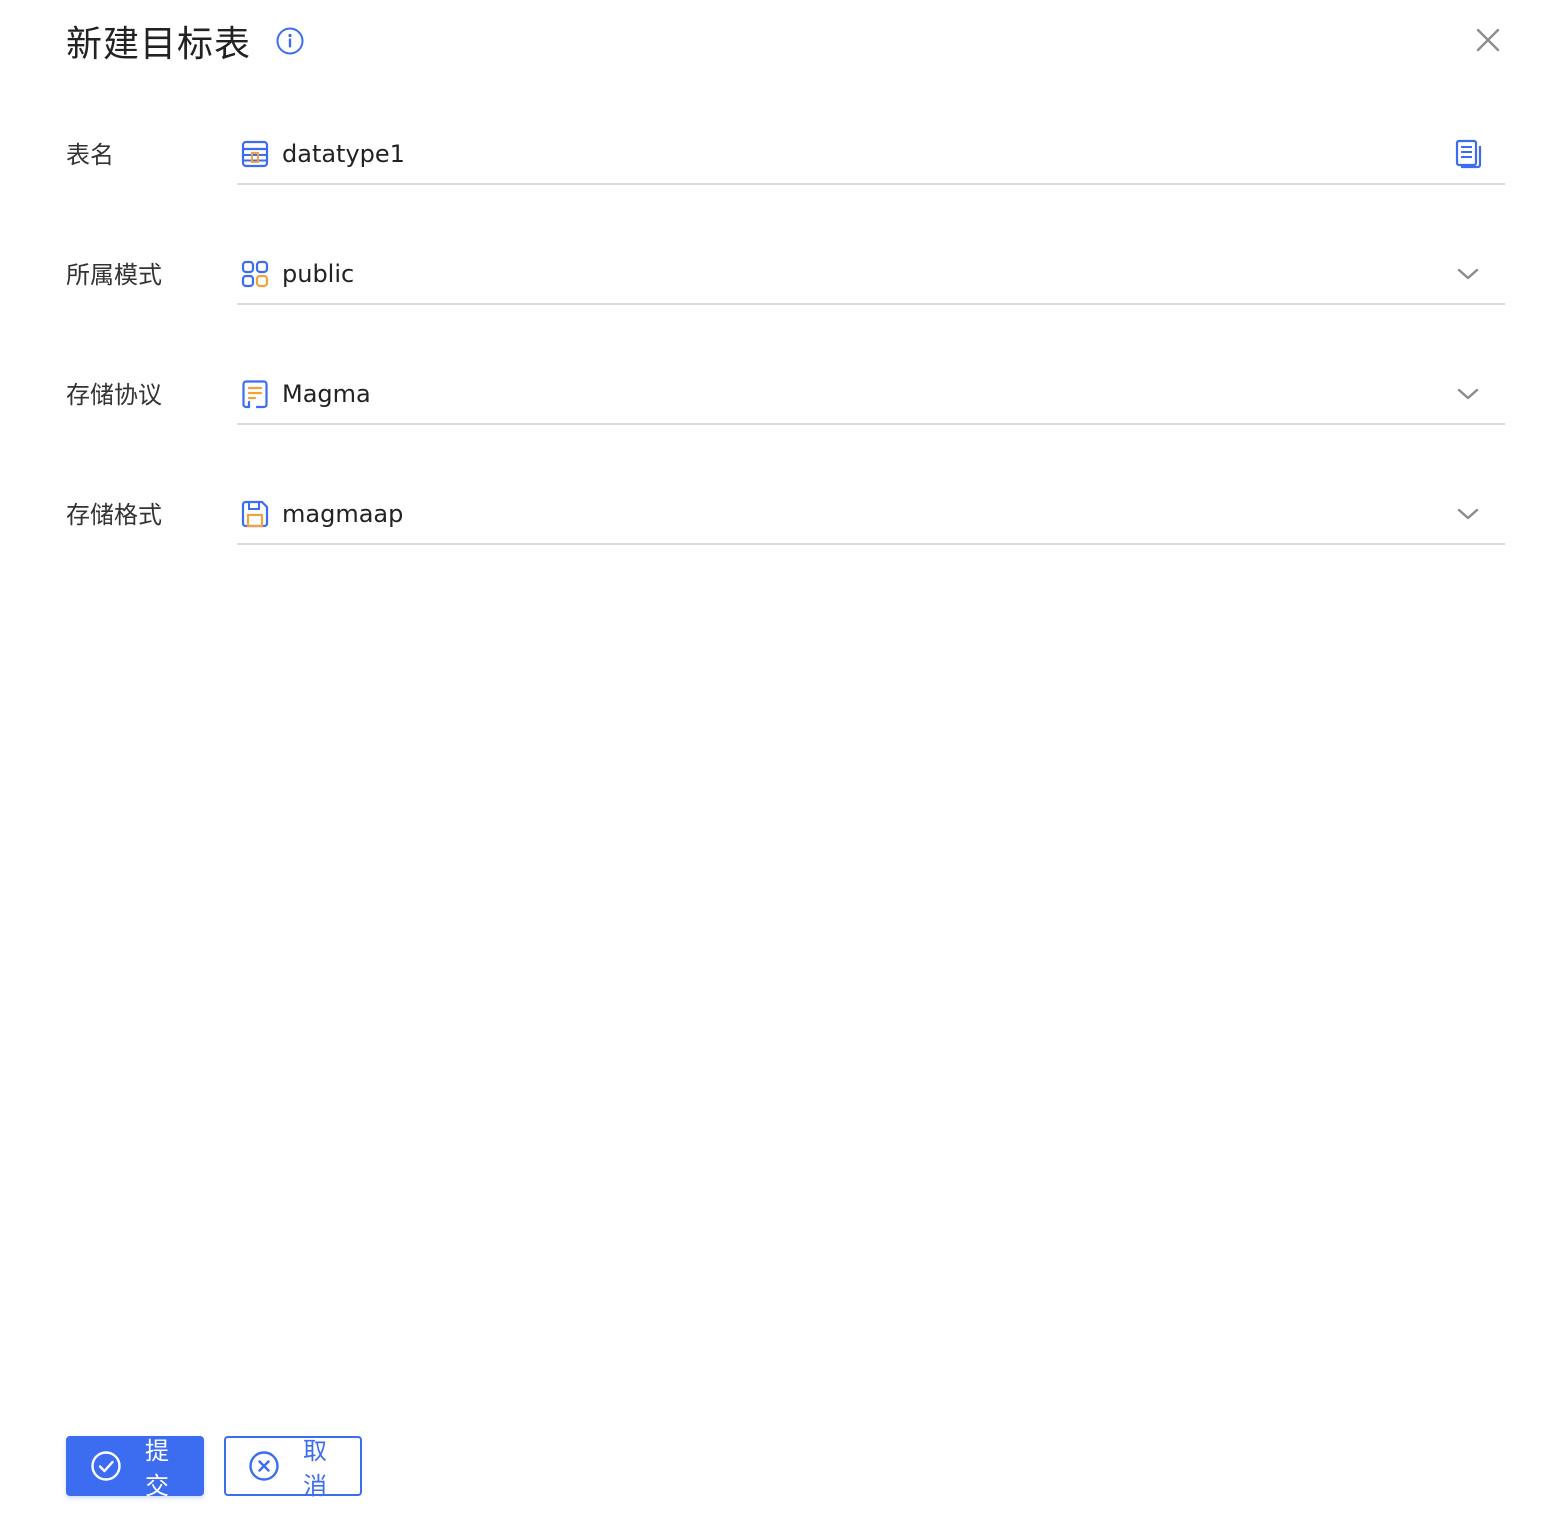 The height and width of the screenshot is (1518, 1558). Describe the element at coordinates (255, 394) in the screenshot. I see `document-list-icon` at that location.